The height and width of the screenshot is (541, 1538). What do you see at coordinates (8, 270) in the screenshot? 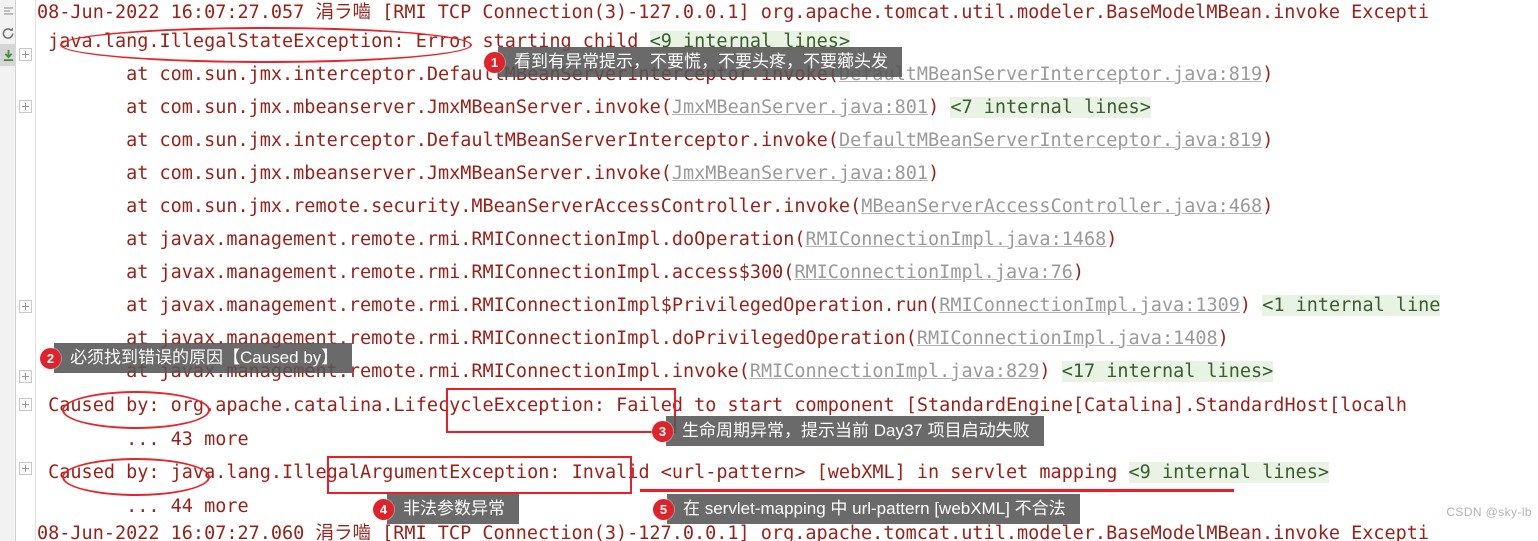
I see `console-tool-strip` at bounding box center [8, 270].